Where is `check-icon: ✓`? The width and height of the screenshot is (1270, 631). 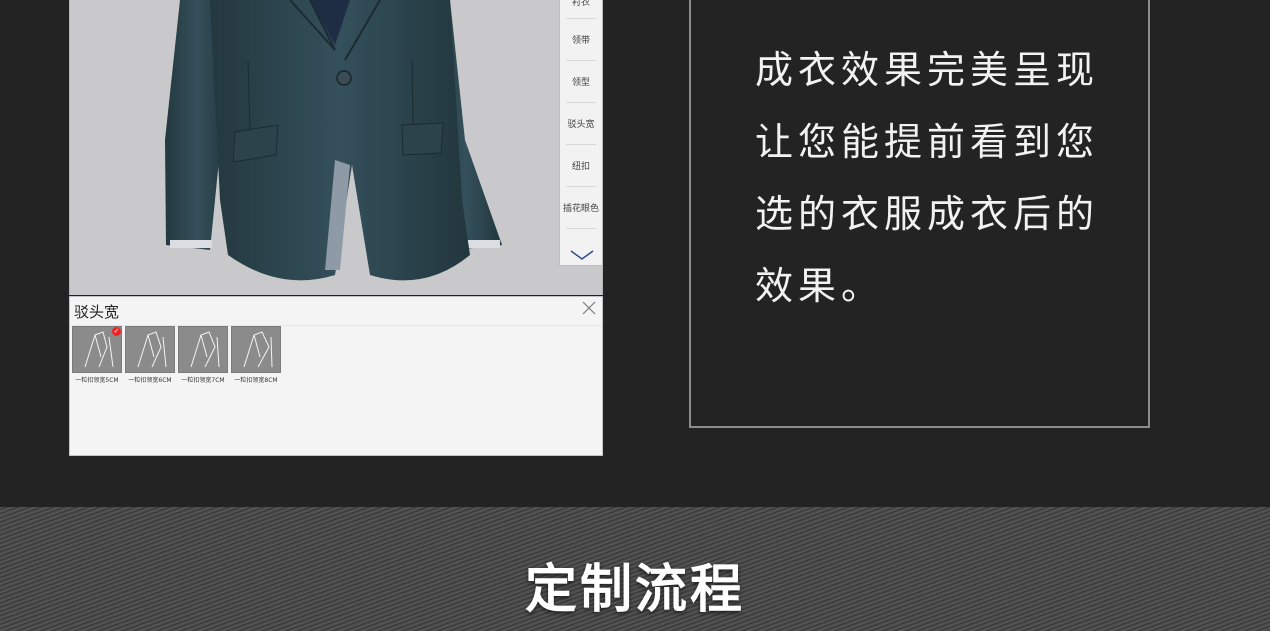 check-icon: ✓ is located at coordinates (116, 331).